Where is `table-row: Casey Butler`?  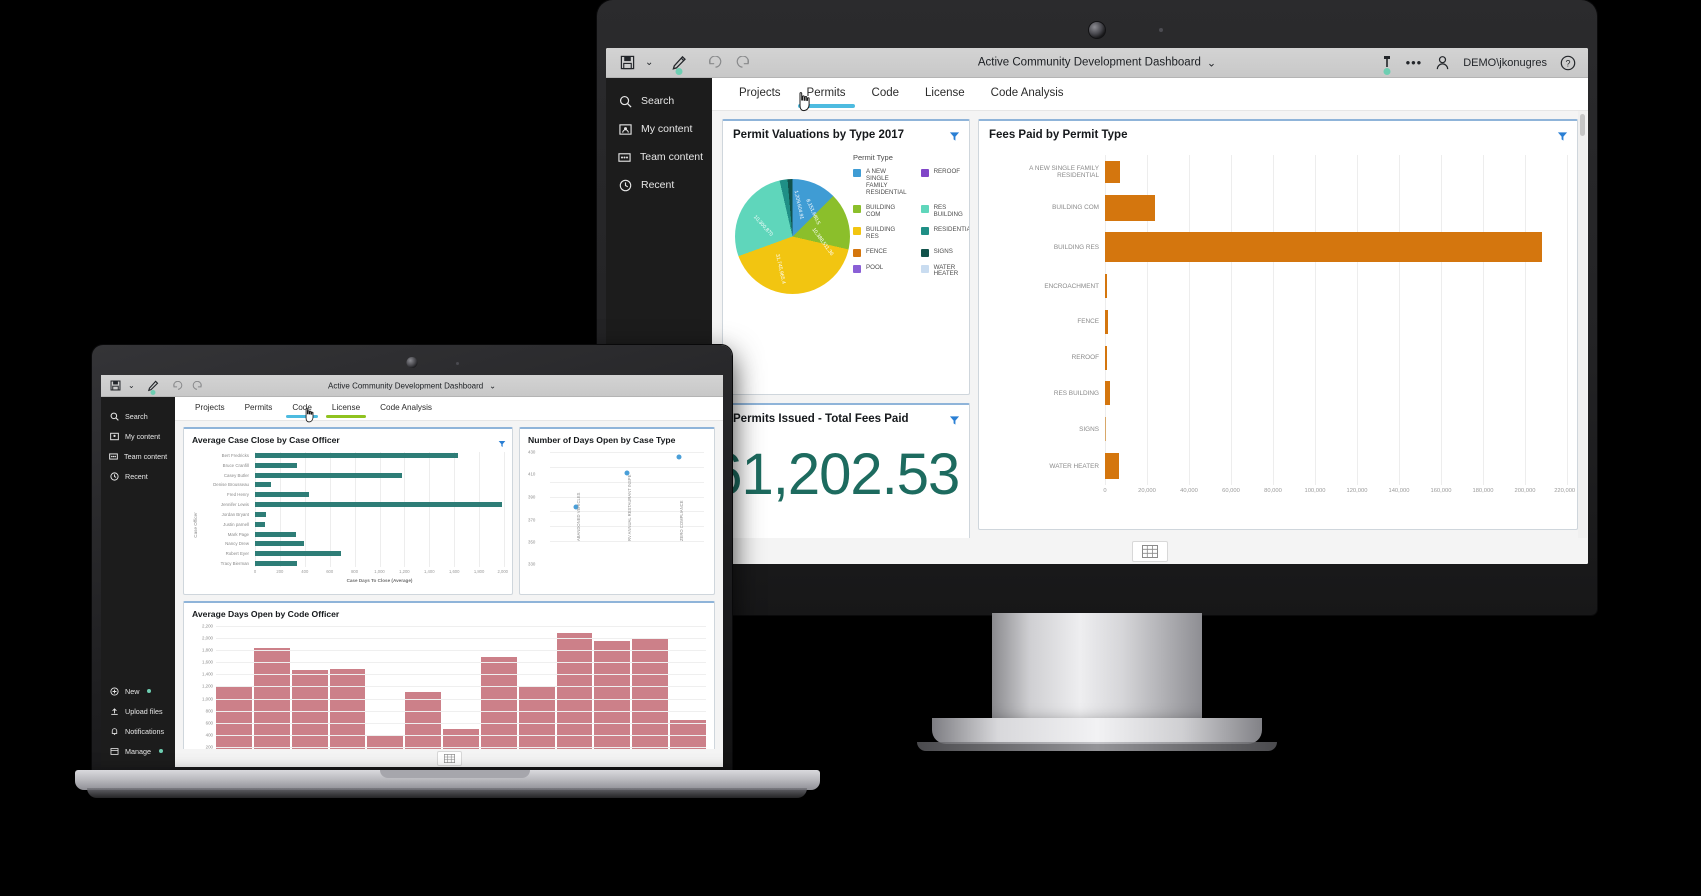
table-row: Casey Butler is located at coordinates (353, 475).